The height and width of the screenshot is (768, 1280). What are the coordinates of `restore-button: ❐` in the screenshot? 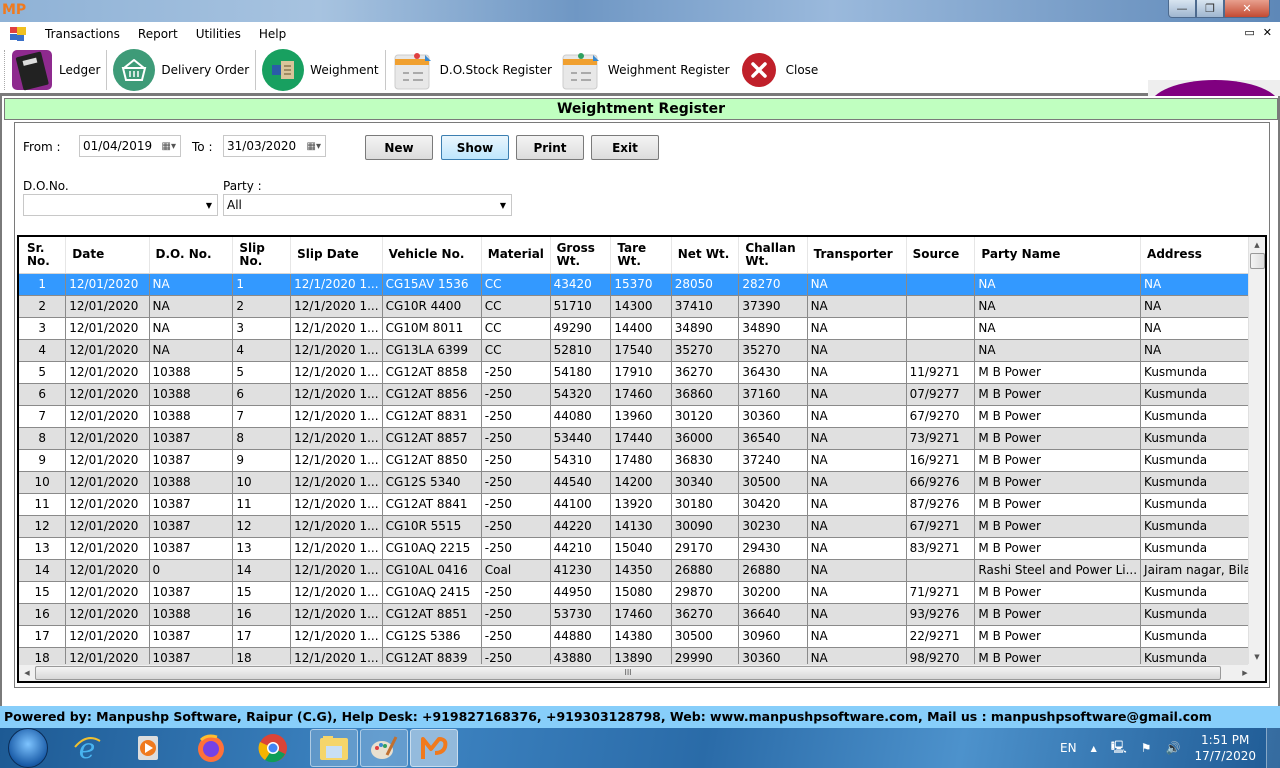 It's located at (1210, 9).